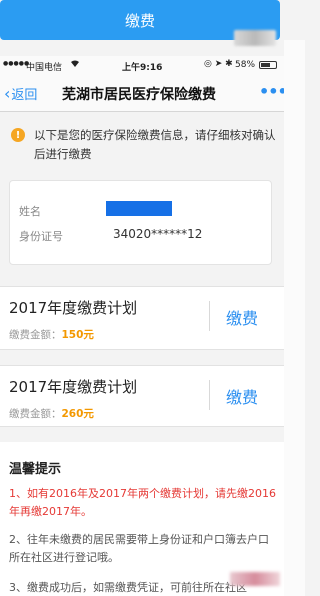 Image resolution: width=320 pixels, height=596 pixels. Describe the element at coordinates (218, 64) in the screenshot. I see `system-status-icons: ◎ ➤ ✱` at that location.